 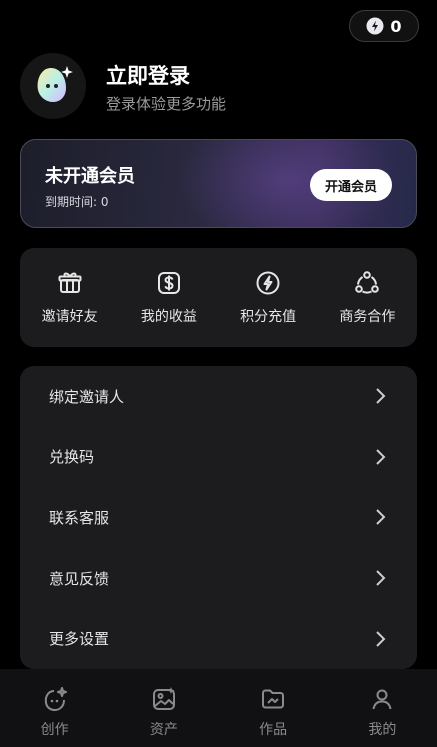 I want to click on action-invite-friends: 邀请好友, so click(x=70, y=297).